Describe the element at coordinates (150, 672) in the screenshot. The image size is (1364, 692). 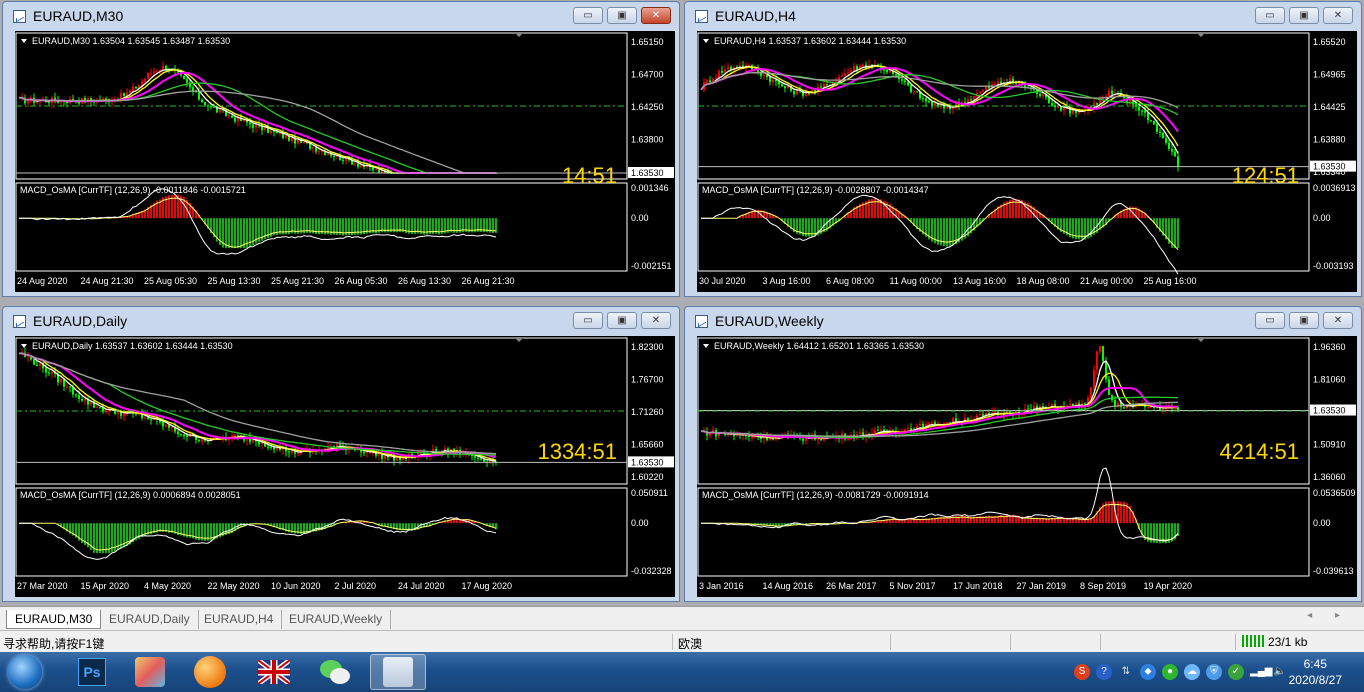
I see `taskbar-paint` at that location.